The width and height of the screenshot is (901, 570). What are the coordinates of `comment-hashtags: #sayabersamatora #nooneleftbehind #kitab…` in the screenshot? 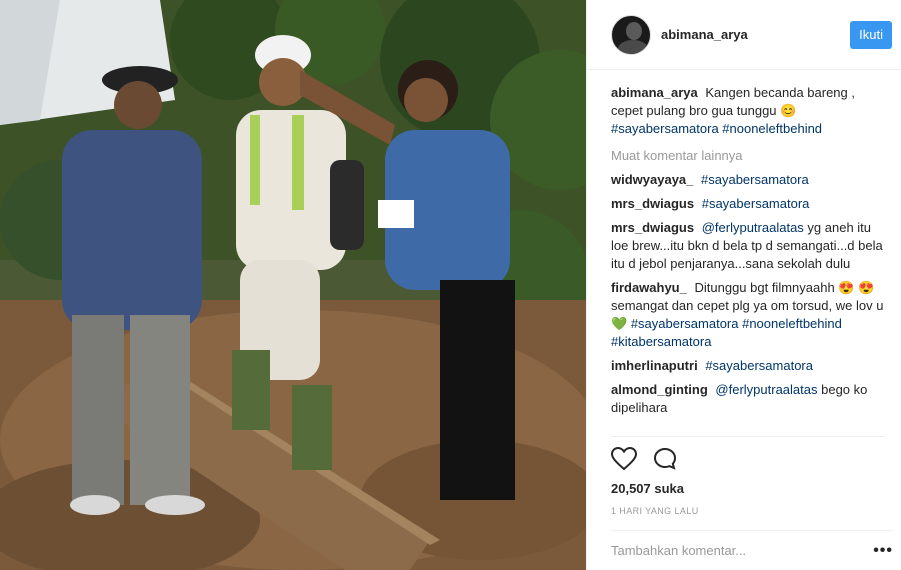 It's located at (726, 332).